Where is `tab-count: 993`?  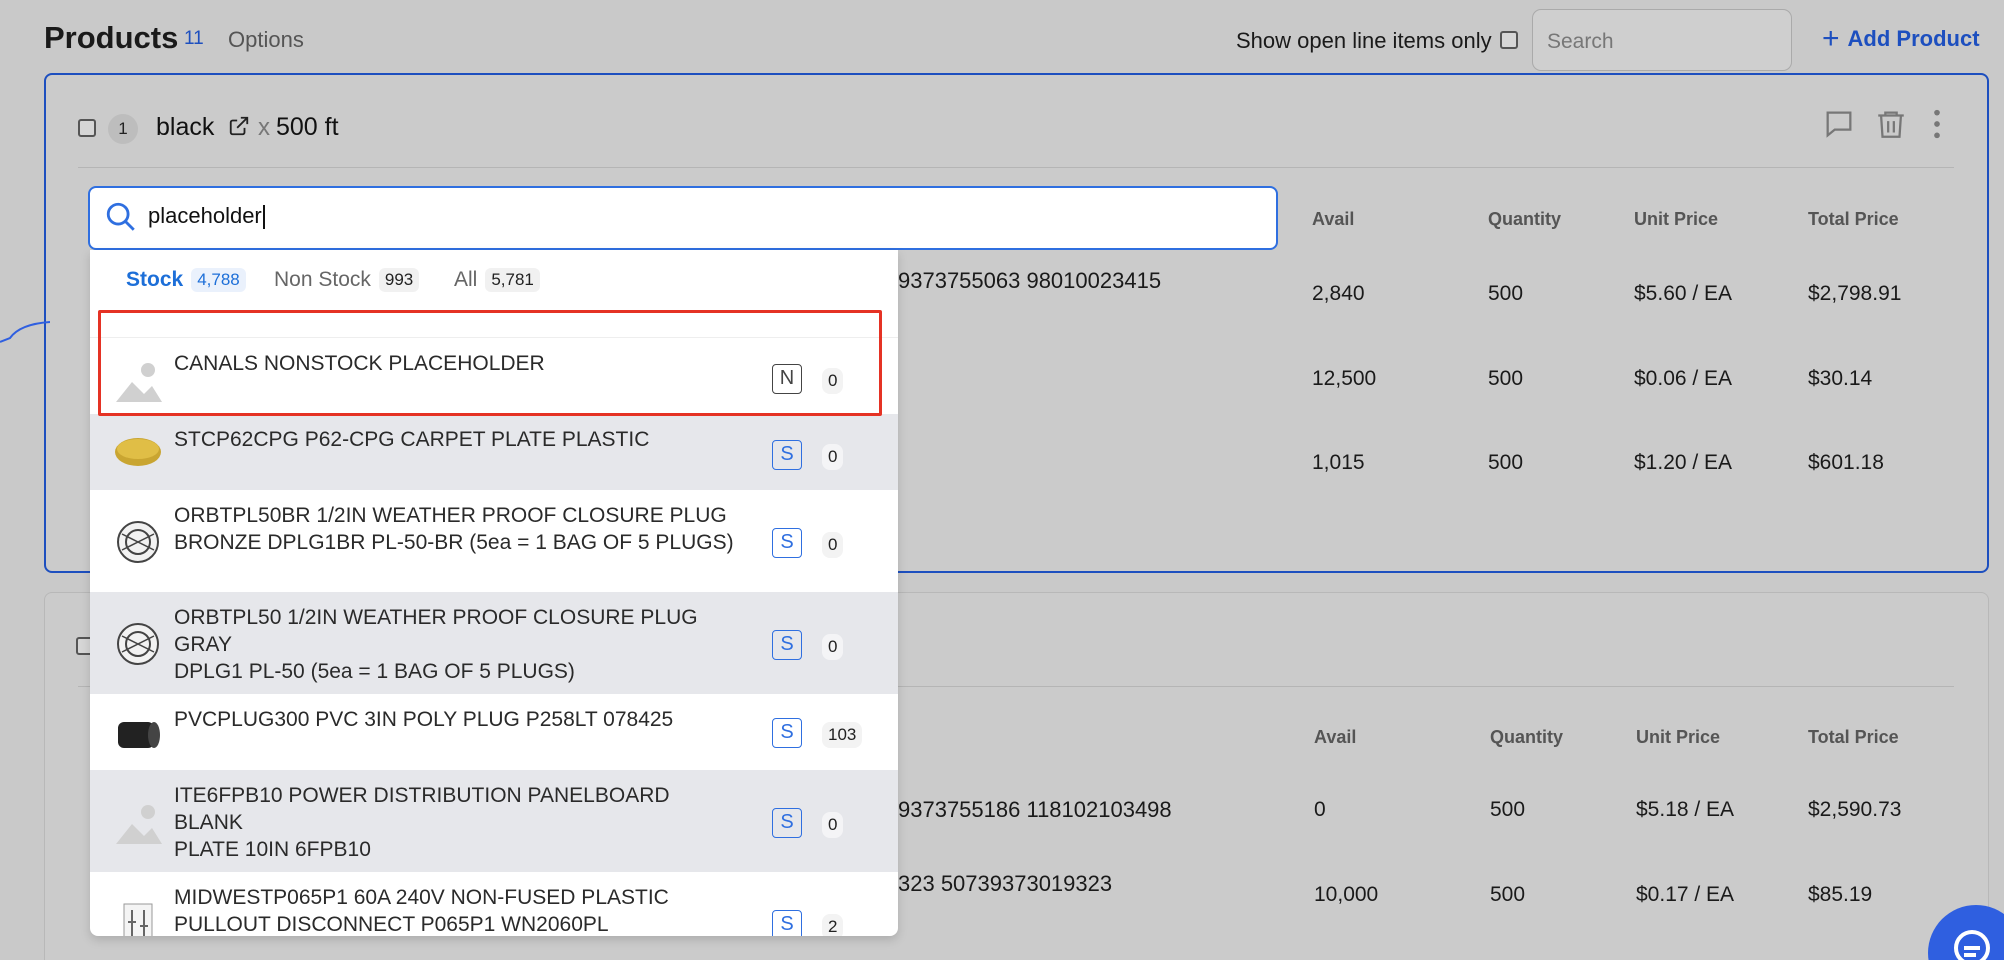 tab-count: 993 is located at coordinates (399, 280).